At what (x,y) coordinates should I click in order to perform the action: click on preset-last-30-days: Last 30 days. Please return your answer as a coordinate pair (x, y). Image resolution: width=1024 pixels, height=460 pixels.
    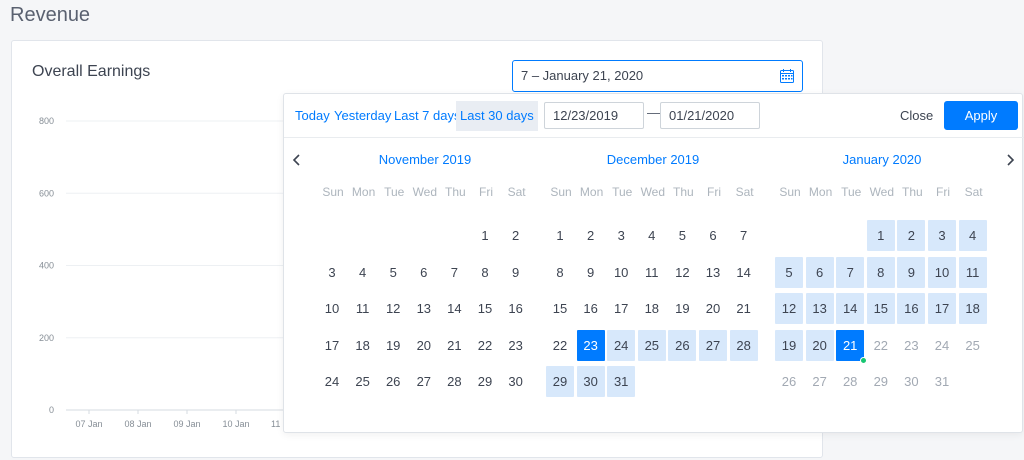
    Looking at the image, I should click on (497, 116).